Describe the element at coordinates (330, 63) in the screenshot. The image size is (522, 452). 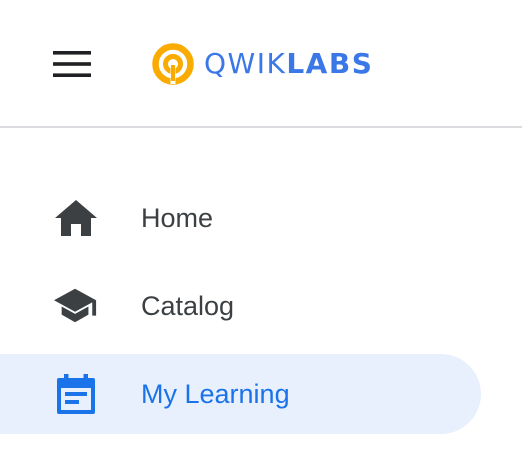
I see `logo-text-labs: LABS` at that location.